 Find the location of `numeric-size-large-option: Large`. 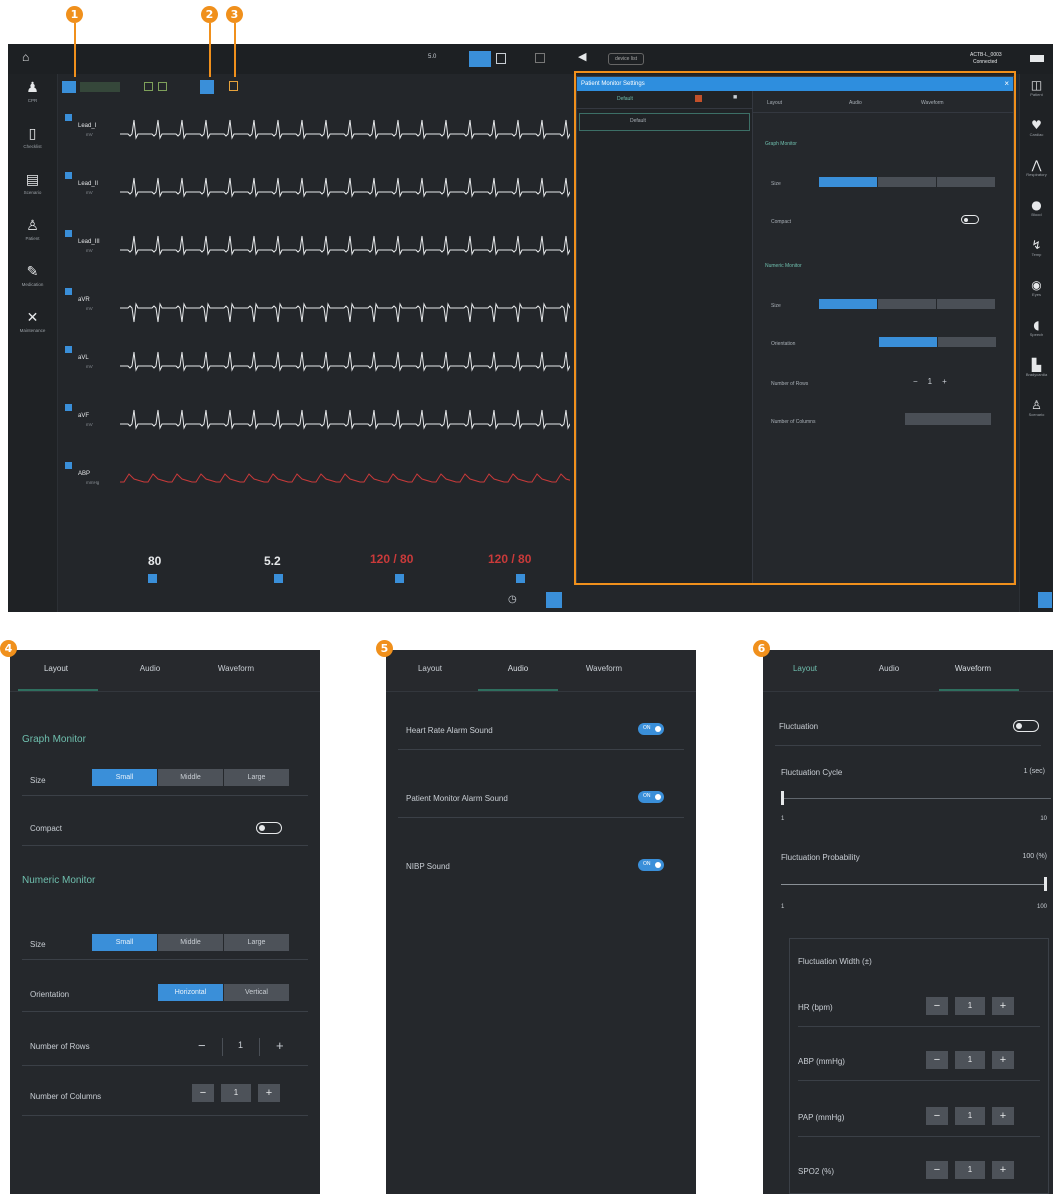

numeric-size-large-option: Large is located at coordinates (256, 942).